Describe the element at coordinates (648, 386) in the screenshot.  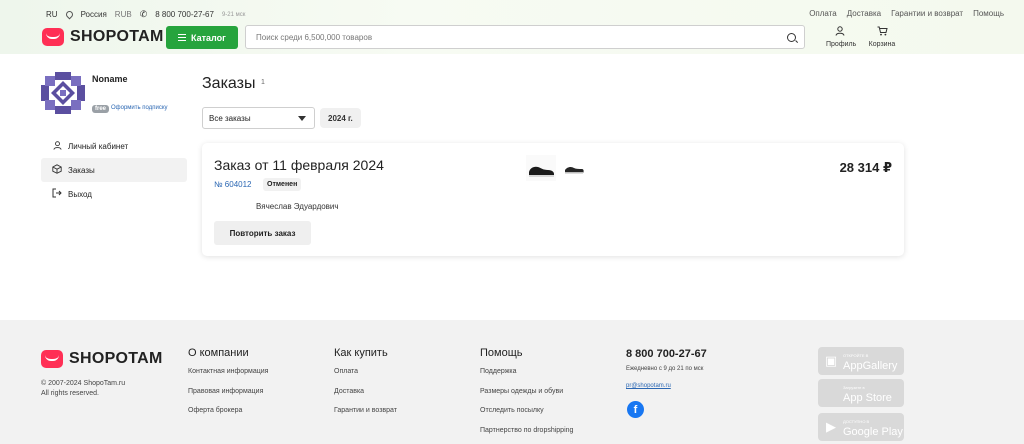
I see `footer-email: pr@shopotam.ru` at that location.